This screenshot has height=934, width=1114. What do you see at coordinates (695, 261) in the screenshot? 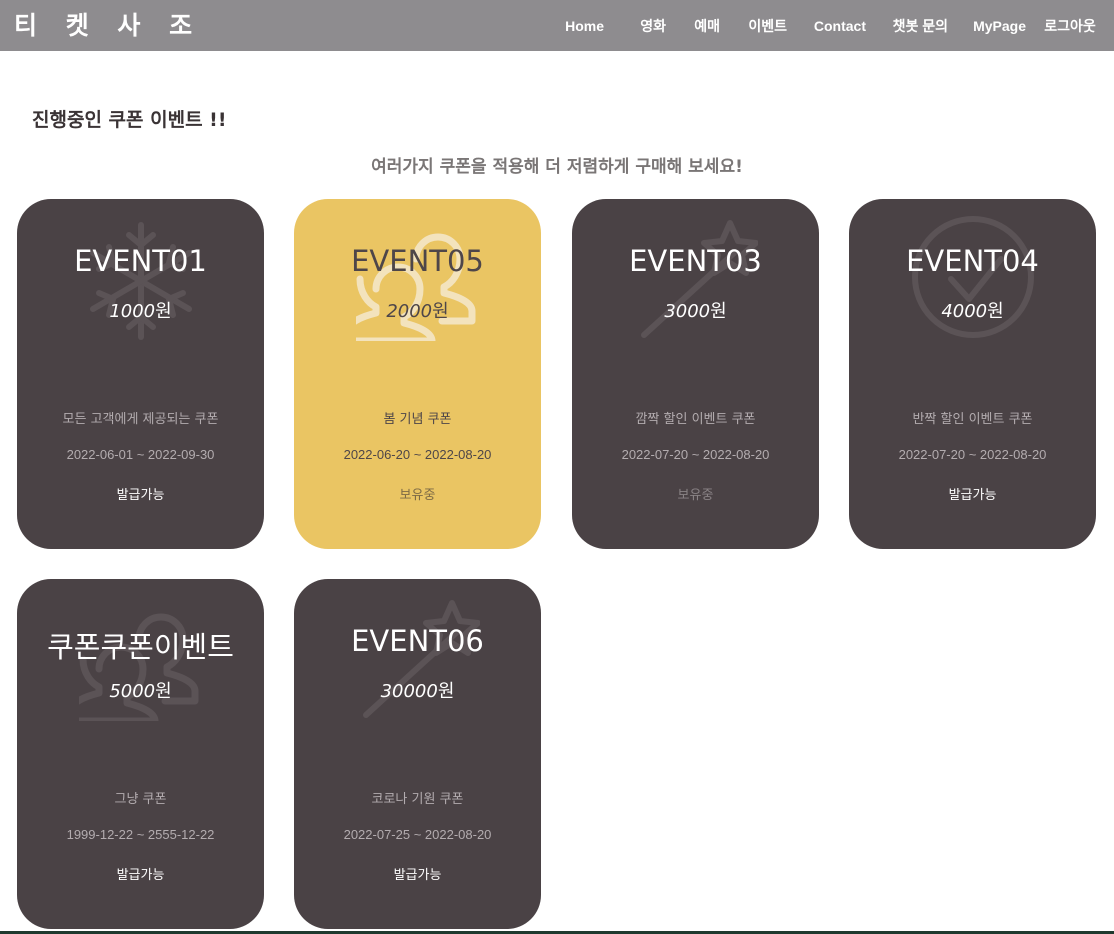
I see `card-title: EVENT03` at bounding box center [695, 261].